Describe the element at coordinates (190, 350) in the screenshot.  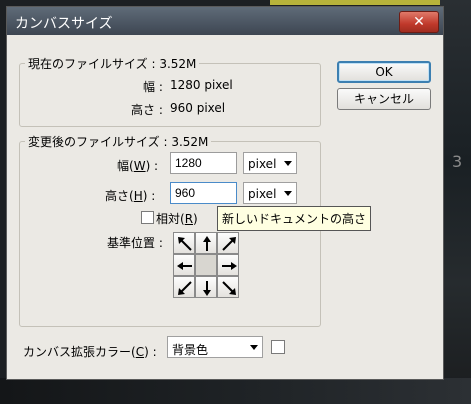
I see `extension-color-value: 背景色` at that location.